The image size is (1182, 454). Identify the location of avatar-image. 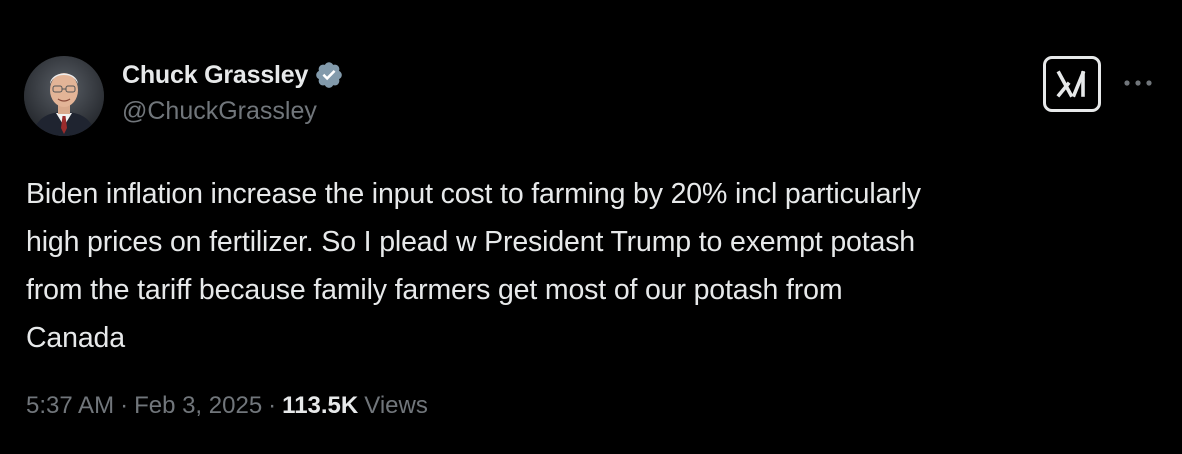
(64, 96).